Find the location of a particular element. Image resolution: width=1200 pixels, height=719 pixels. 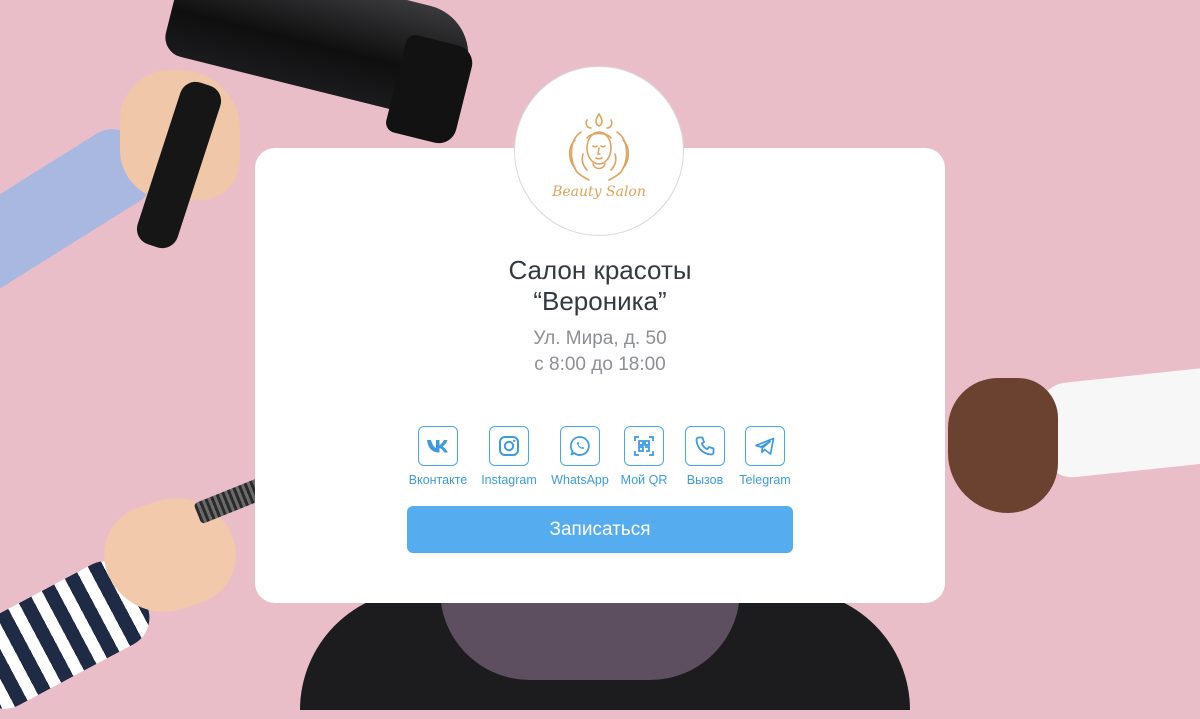

social-label: Telegram is located at coordinates (765, 480).